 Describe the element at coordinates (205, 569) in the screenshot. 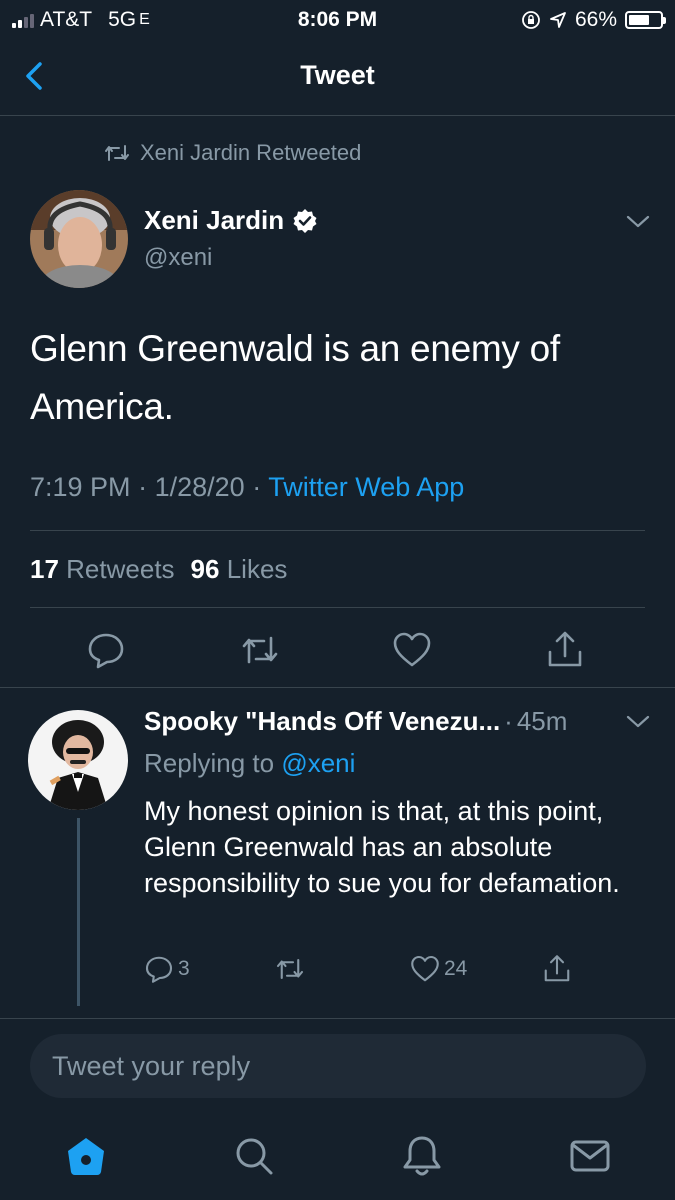

I see `likes-count: 96` at that location.